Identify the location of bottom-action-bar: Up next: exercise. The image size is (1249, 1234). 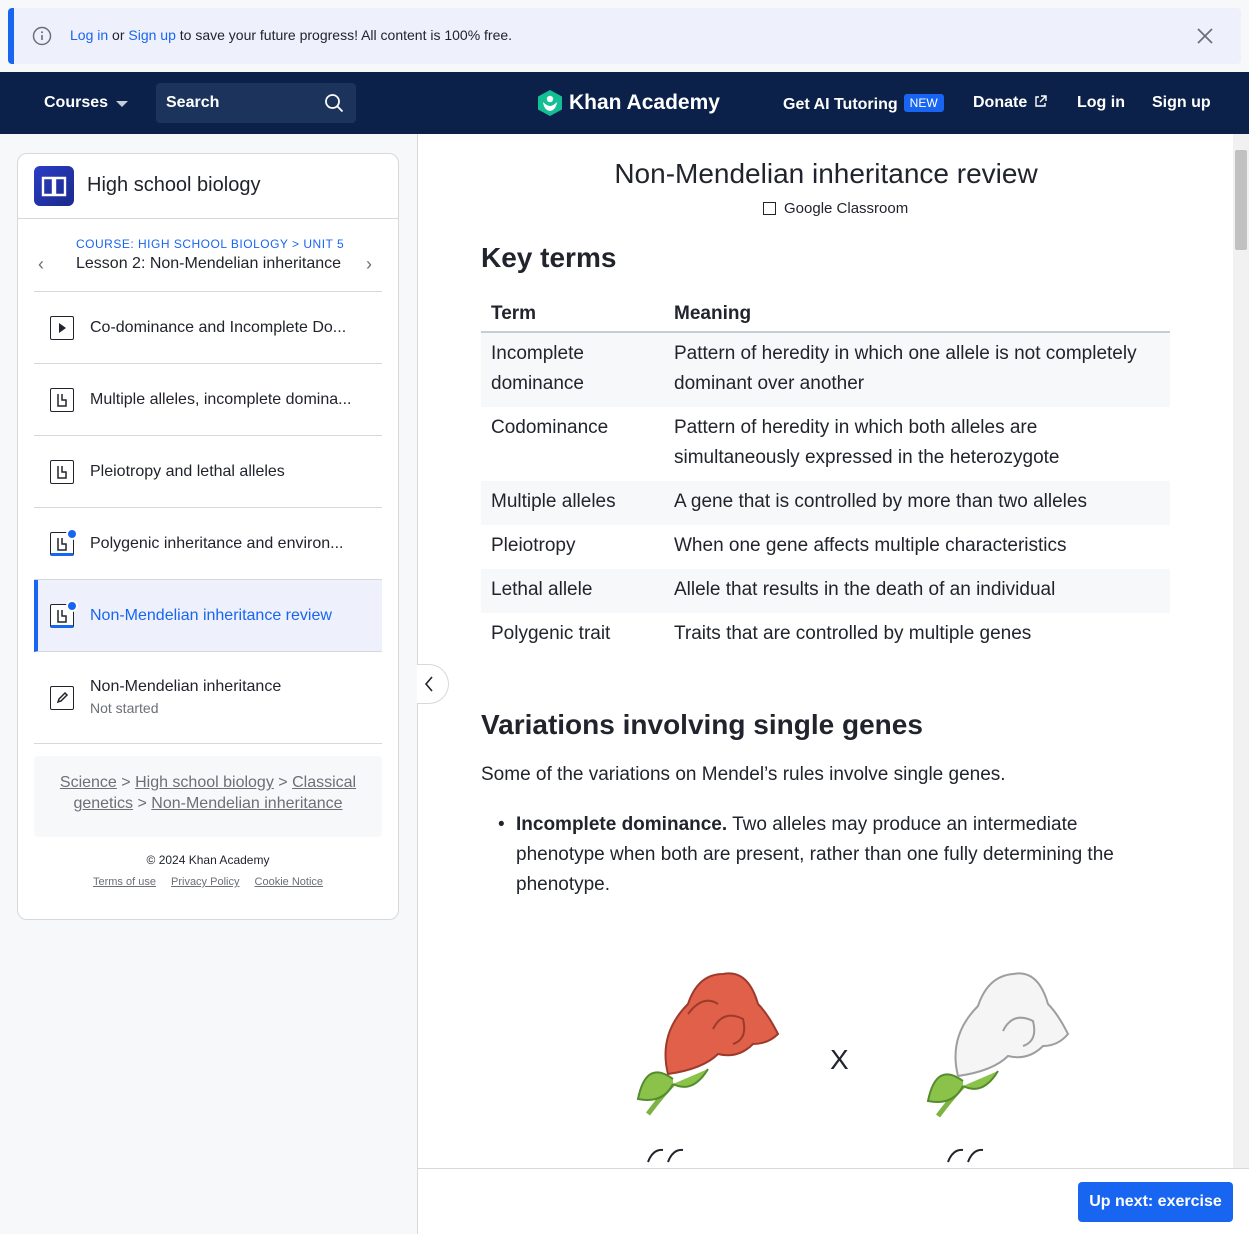
(833, 1201).